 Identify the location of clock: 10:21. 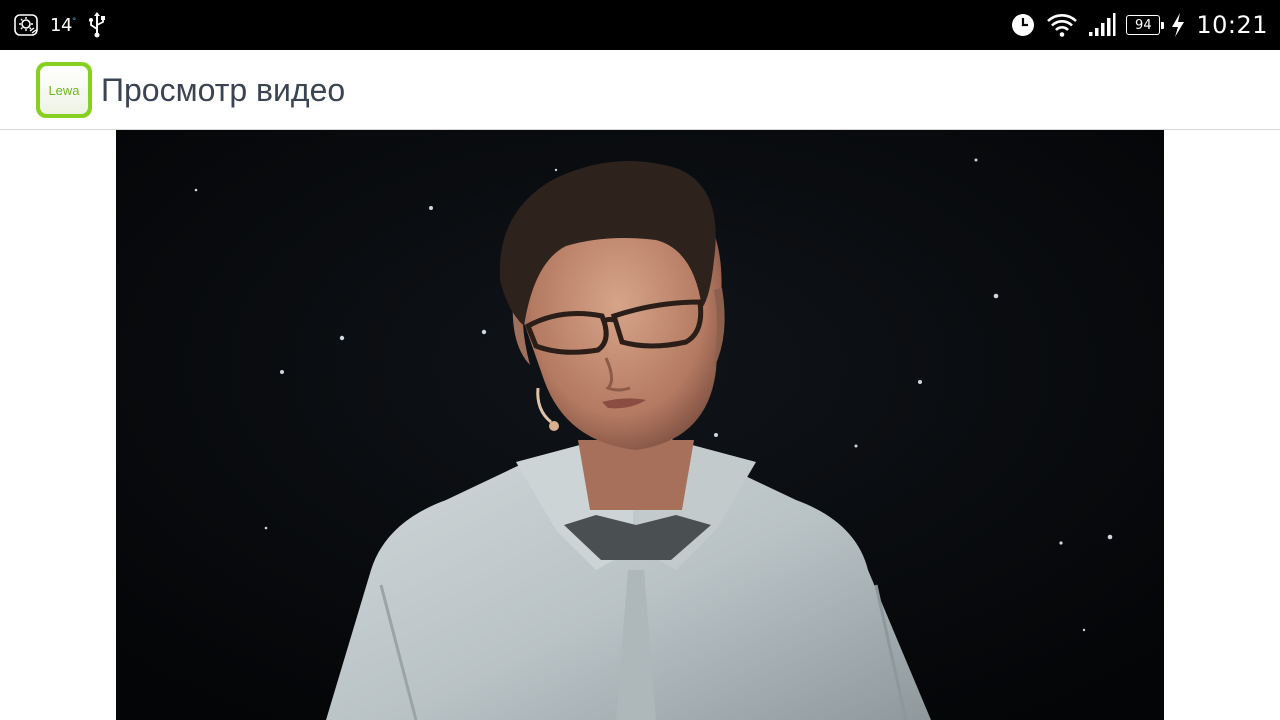
(1232, 25).